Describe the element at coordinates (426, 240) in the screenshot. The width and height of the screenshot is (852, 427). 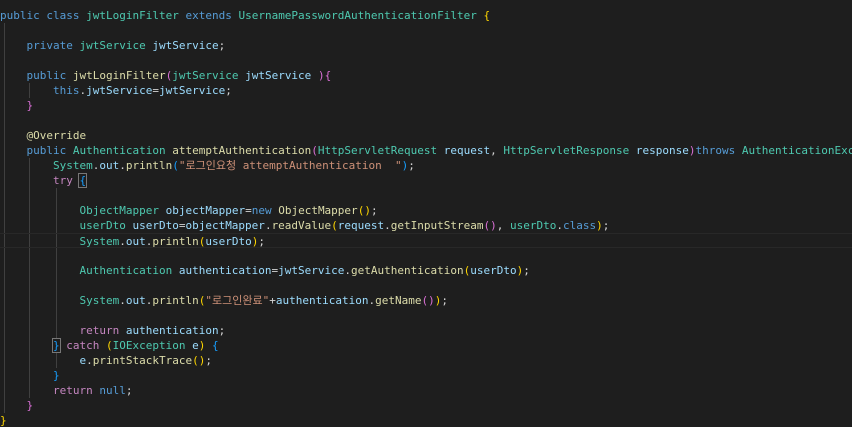
I see `code-line: System.out.println(userDto);` at that location.